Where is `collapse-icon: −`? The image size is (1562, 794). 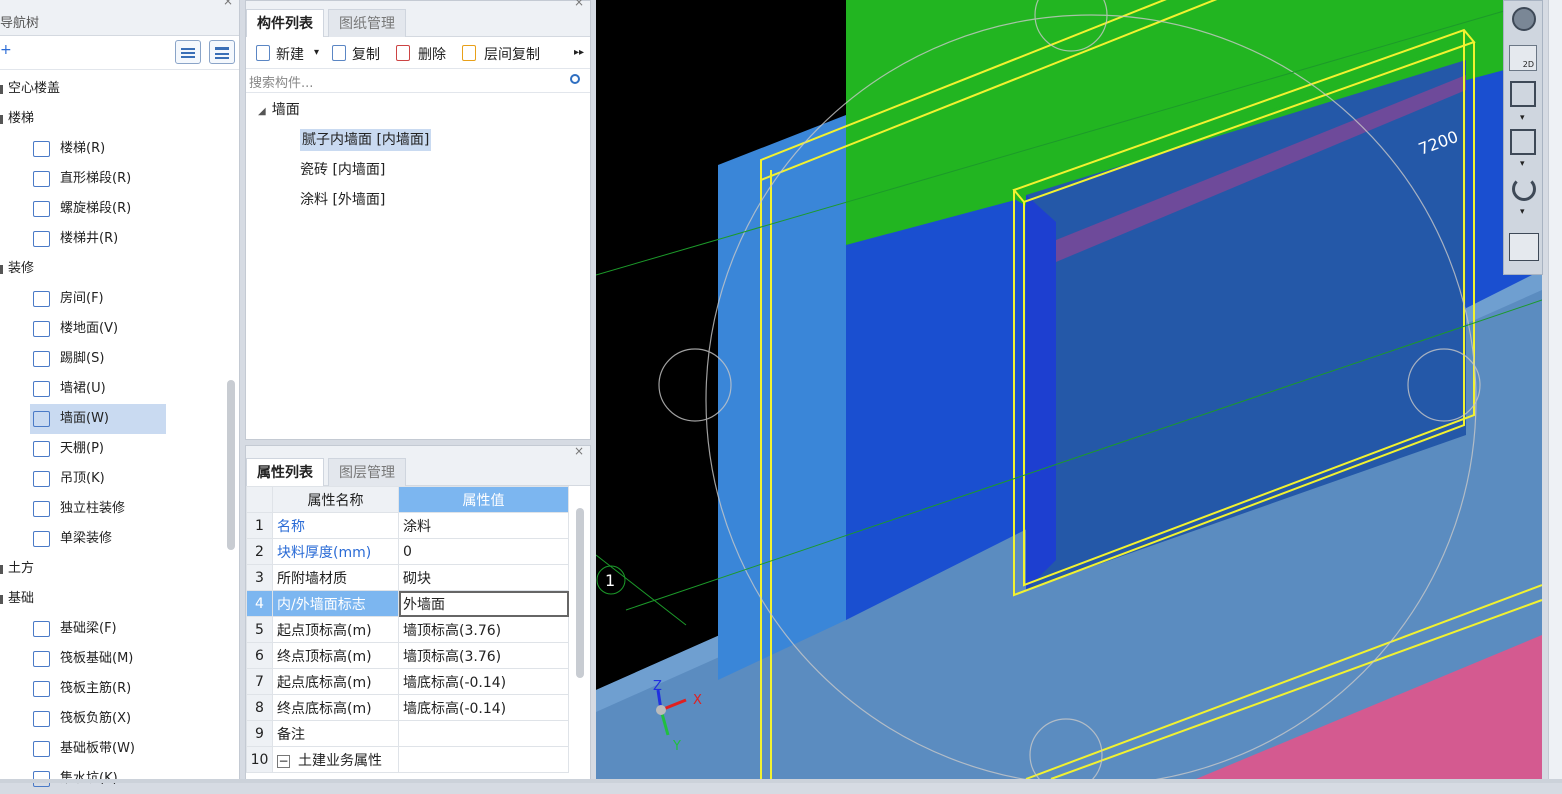 collapse-icon: − is located at coordinates (283, 761).